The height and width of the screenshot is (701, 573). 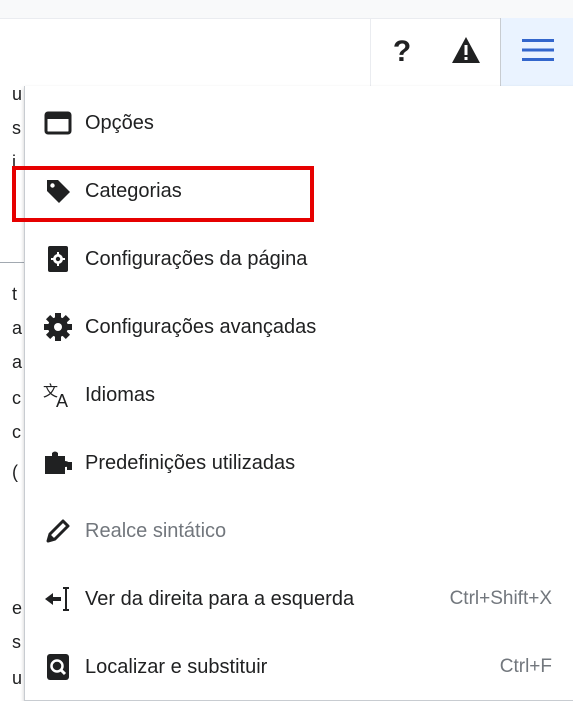 I want to click on menu-item-label: Configurações da página, so click(x=196, y=258).